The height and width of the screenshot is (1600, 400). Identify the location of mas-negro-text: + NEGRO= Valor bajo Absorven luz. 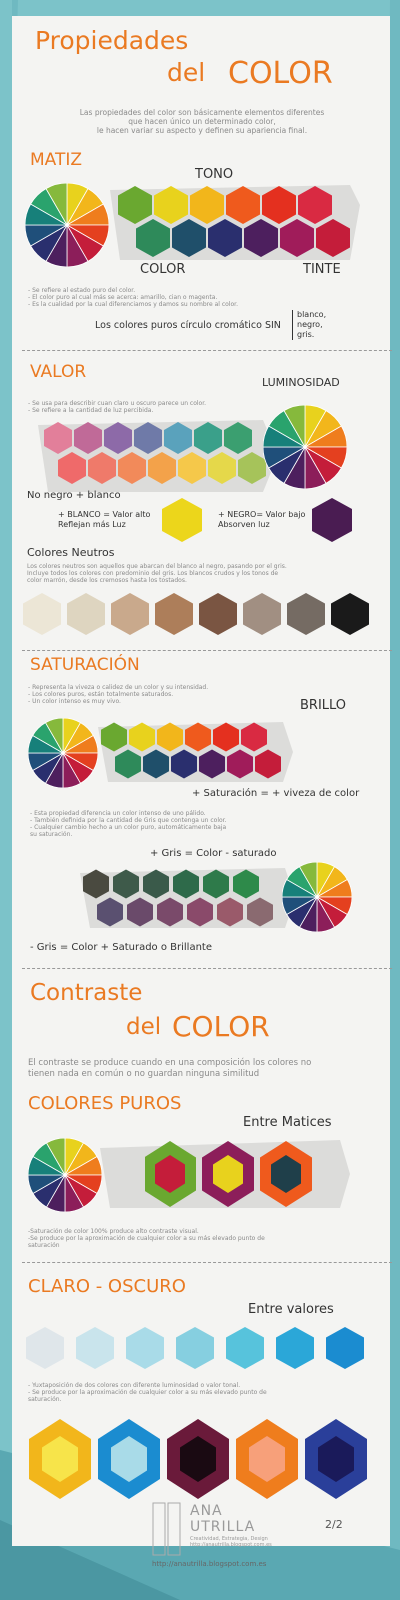
(262, 519).